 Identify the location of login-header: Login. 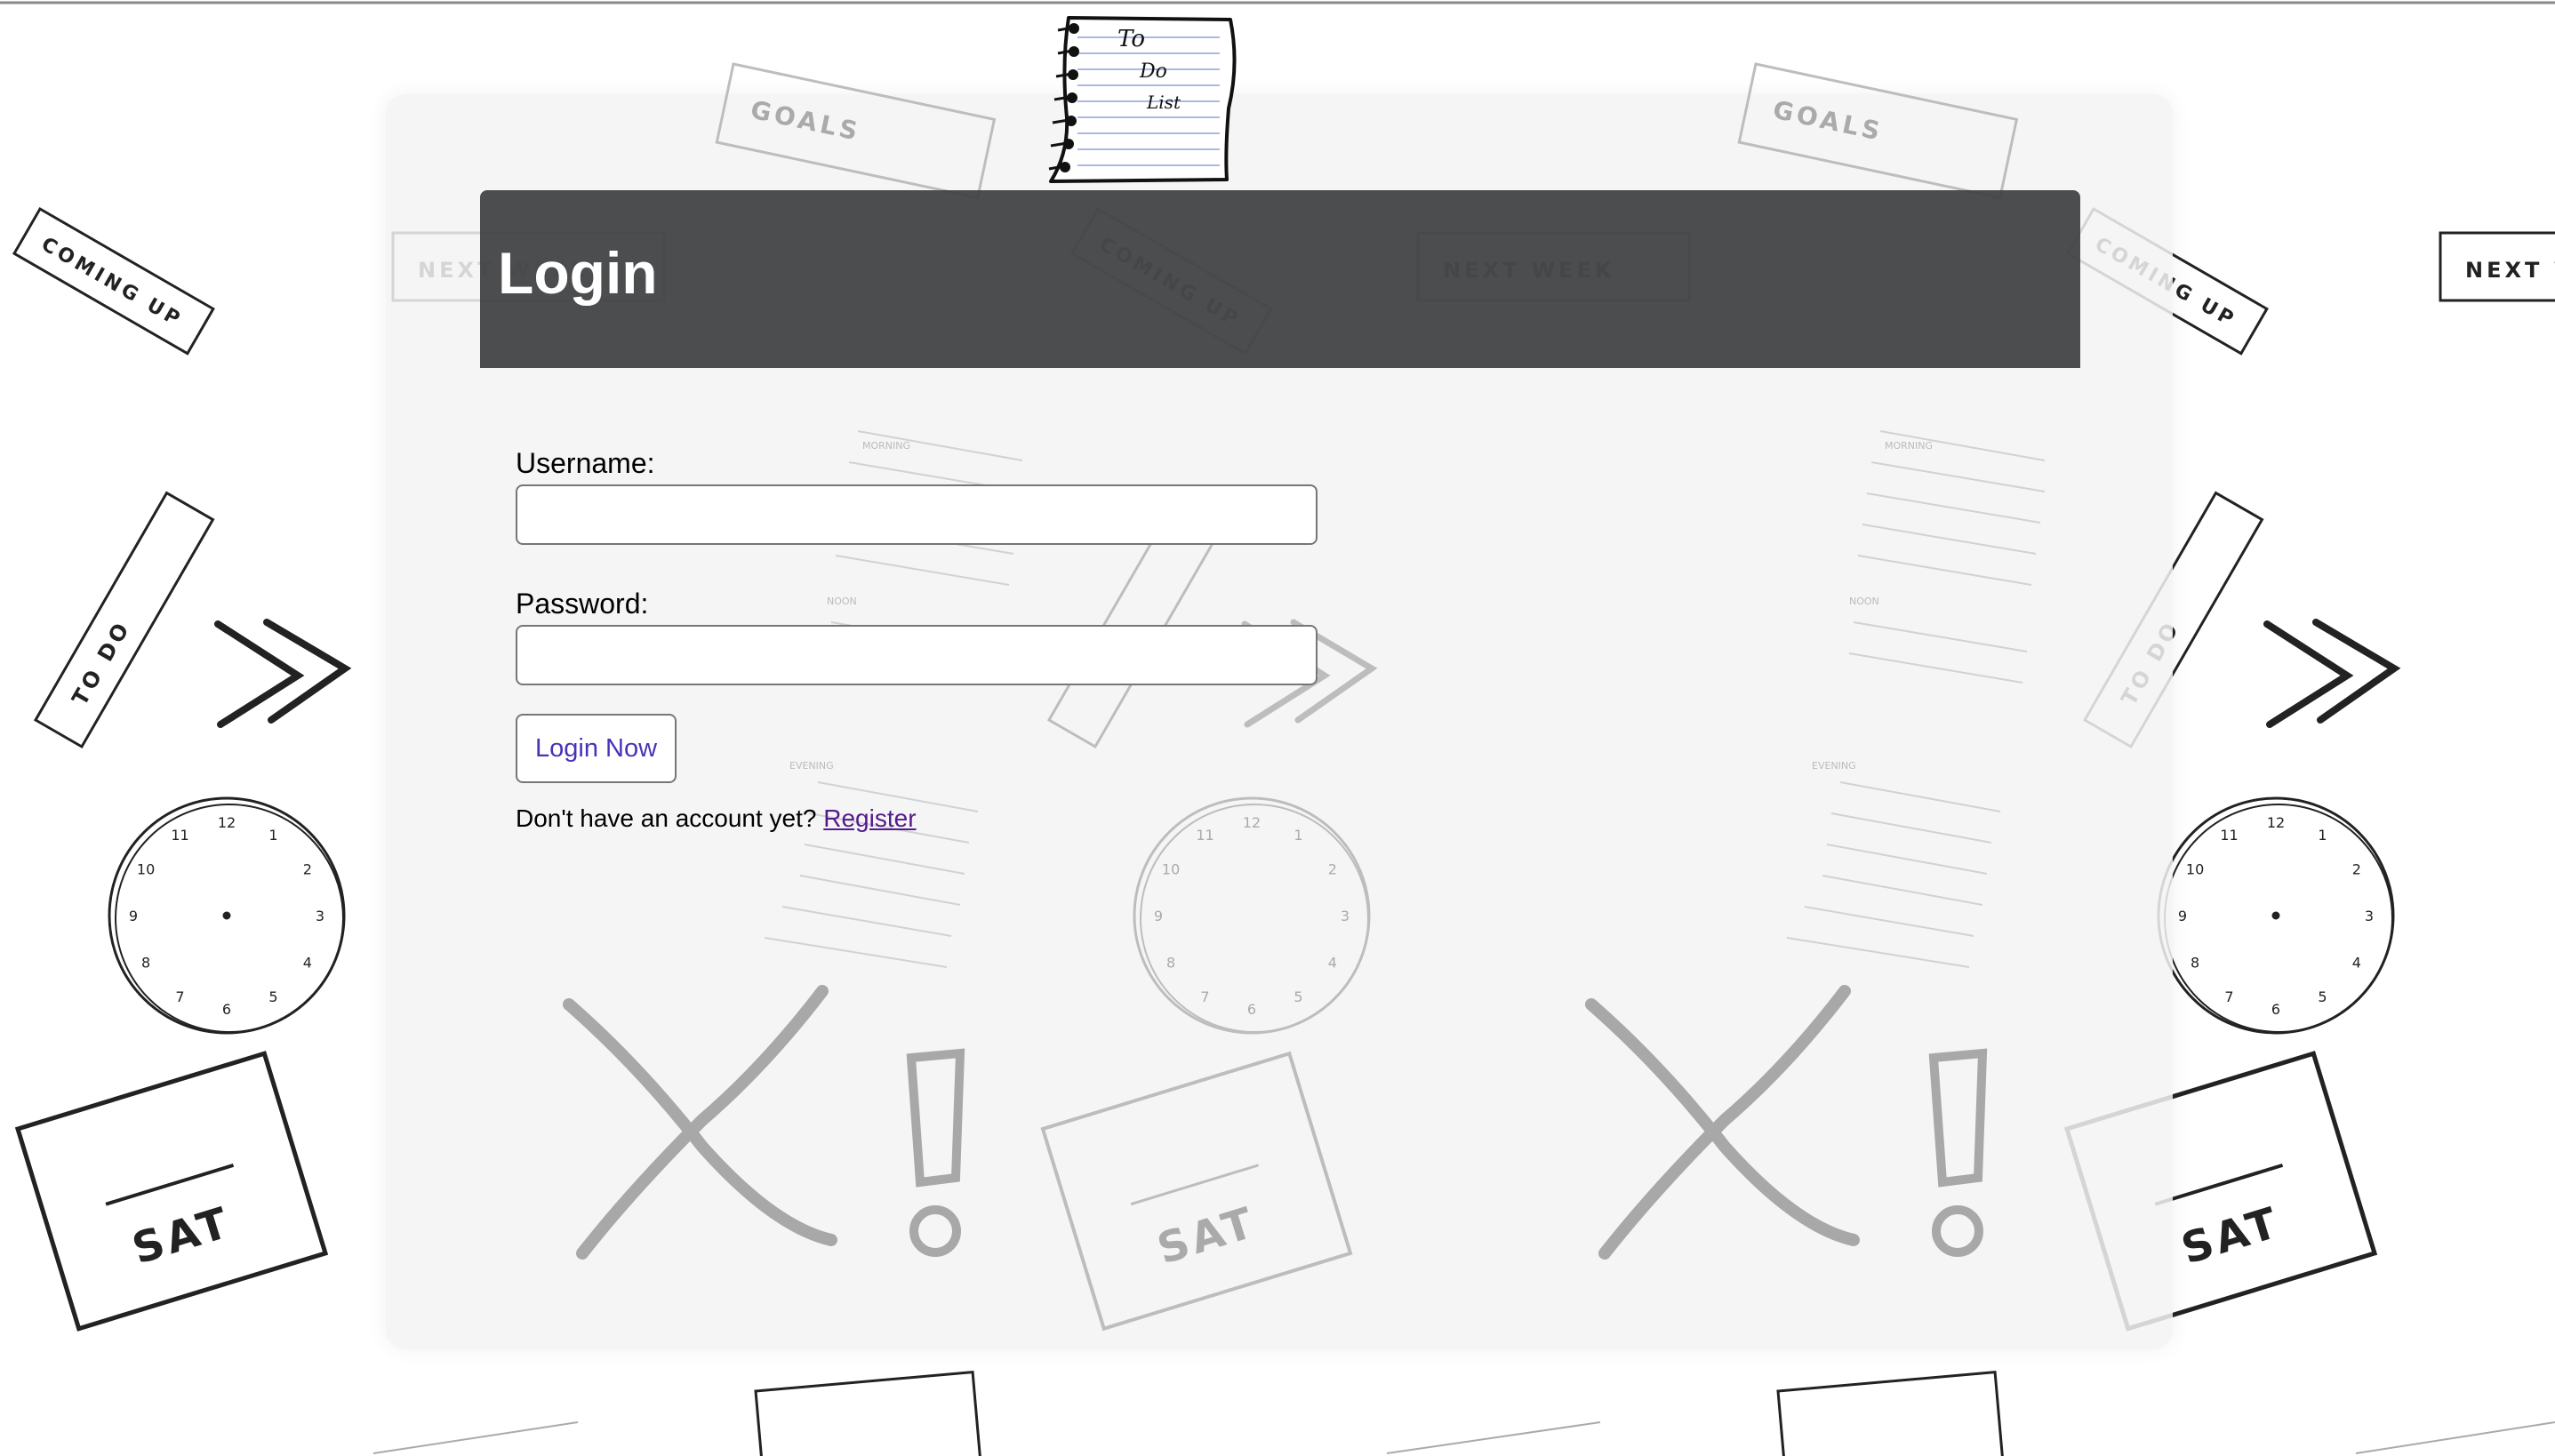
(1280, 279).